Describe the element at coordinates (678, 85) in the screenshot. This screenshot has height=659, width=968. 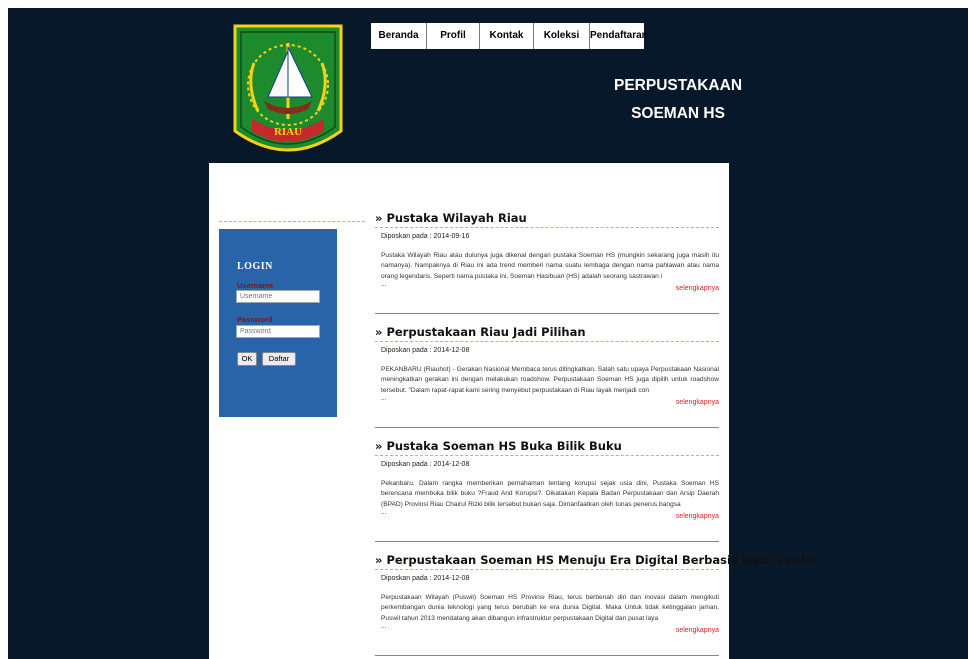
I see `site-title-line1: PERPUSTAKAAN` at that location.